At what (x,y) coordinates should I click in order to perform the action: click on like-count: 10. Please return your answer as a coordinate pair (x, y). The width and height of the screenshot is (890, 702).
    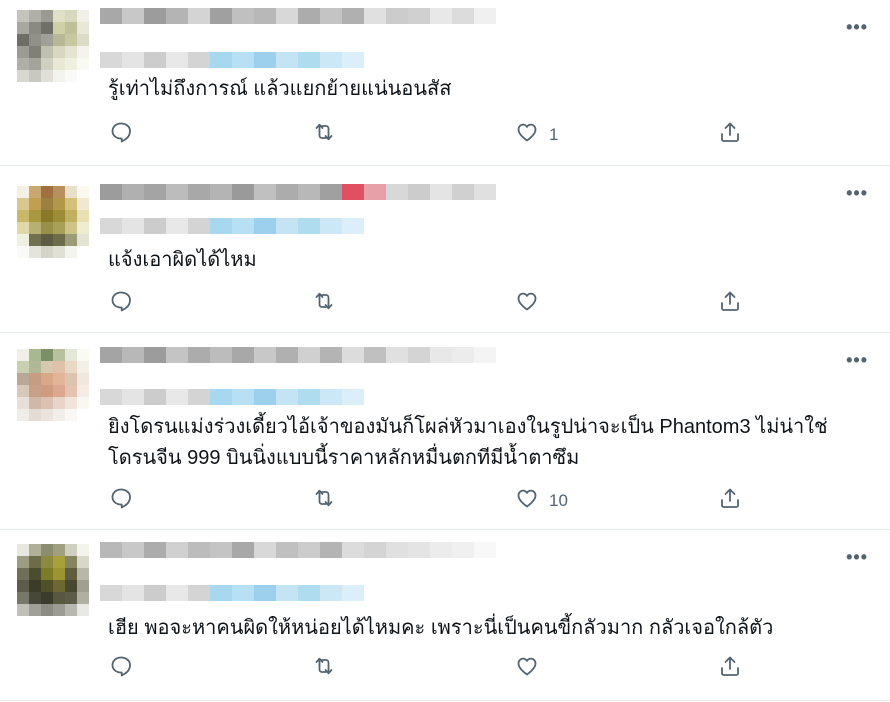
    Looking at the image, I should click on (558, 500).